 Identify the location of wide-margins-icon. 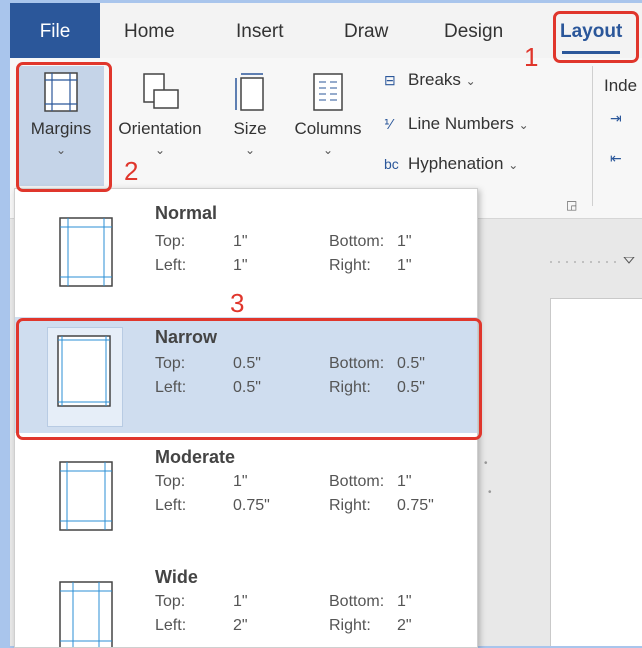
(86, 614).